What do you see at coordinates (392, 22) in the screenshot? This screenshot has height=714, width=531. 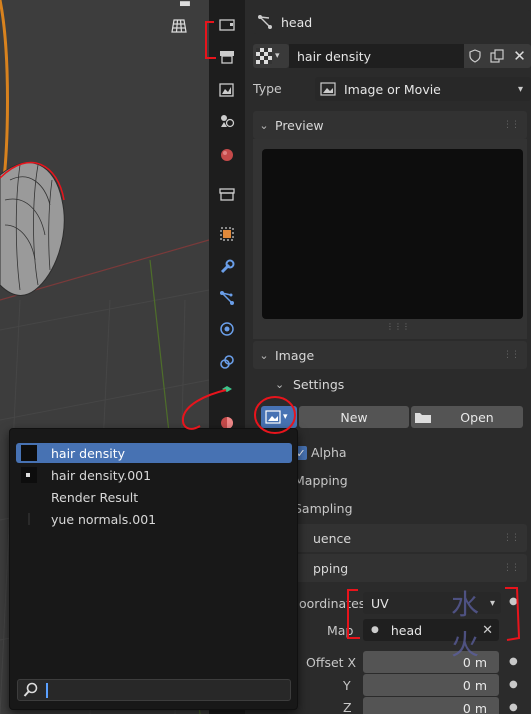 I see `object-context-field: head` at bounding box center [392, 22].